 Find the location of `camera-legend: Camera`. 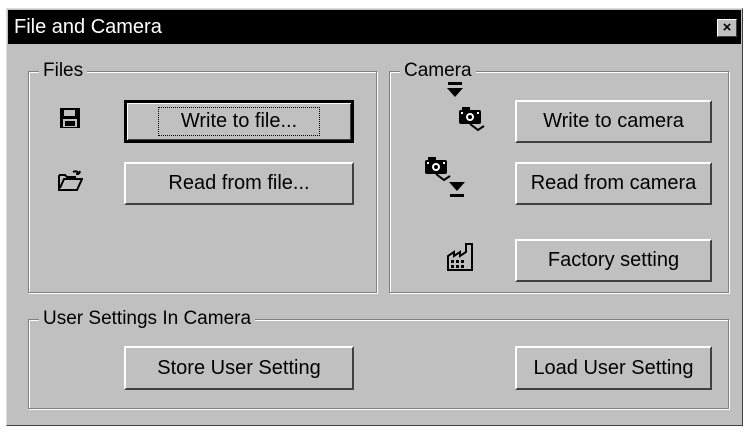

camera-legend: Camera is located at coordinates (438, 71).